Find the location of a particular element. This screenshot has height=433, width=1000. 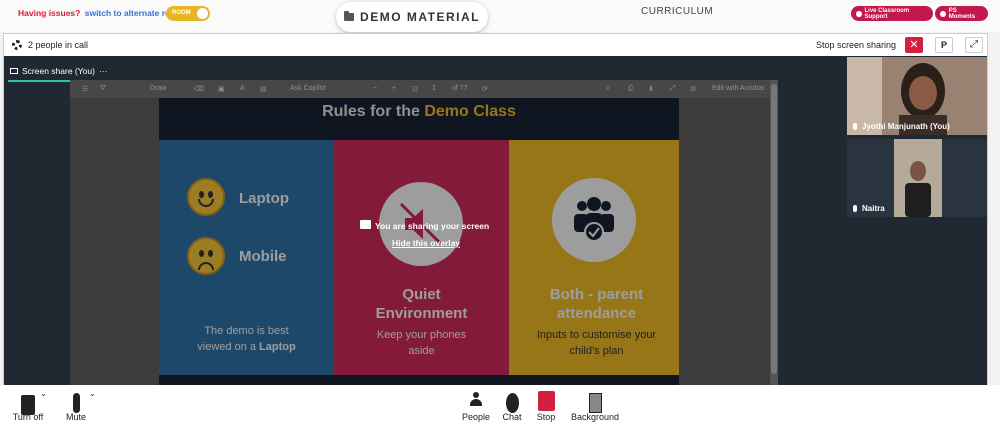

issues-notice: Having issues? switch to alternate room is located at coordinates (100, 13).